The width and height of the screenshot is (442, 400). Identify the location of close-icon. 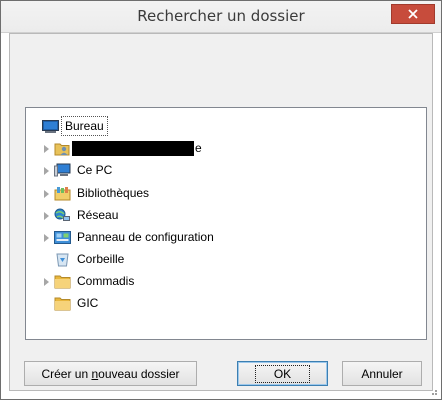
(413, 14).